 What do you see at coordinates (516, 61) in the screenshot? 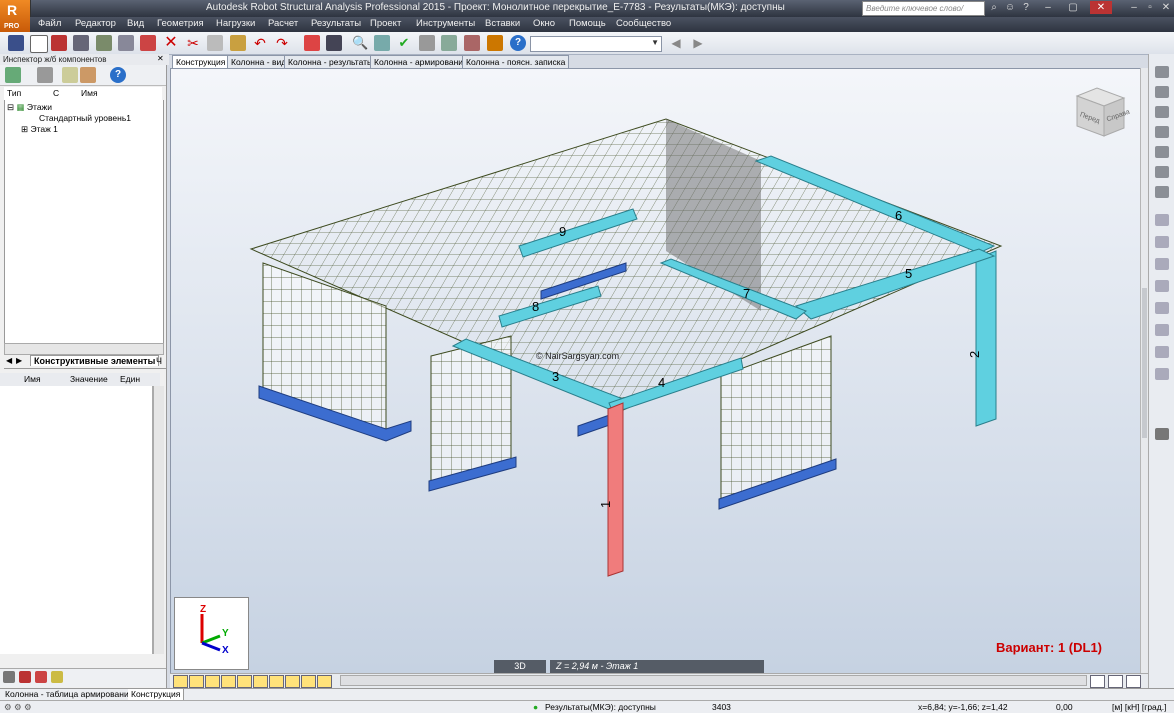
I see `tab-column-note: Колонна - поясн. записка` at bounding box center [516, 61].